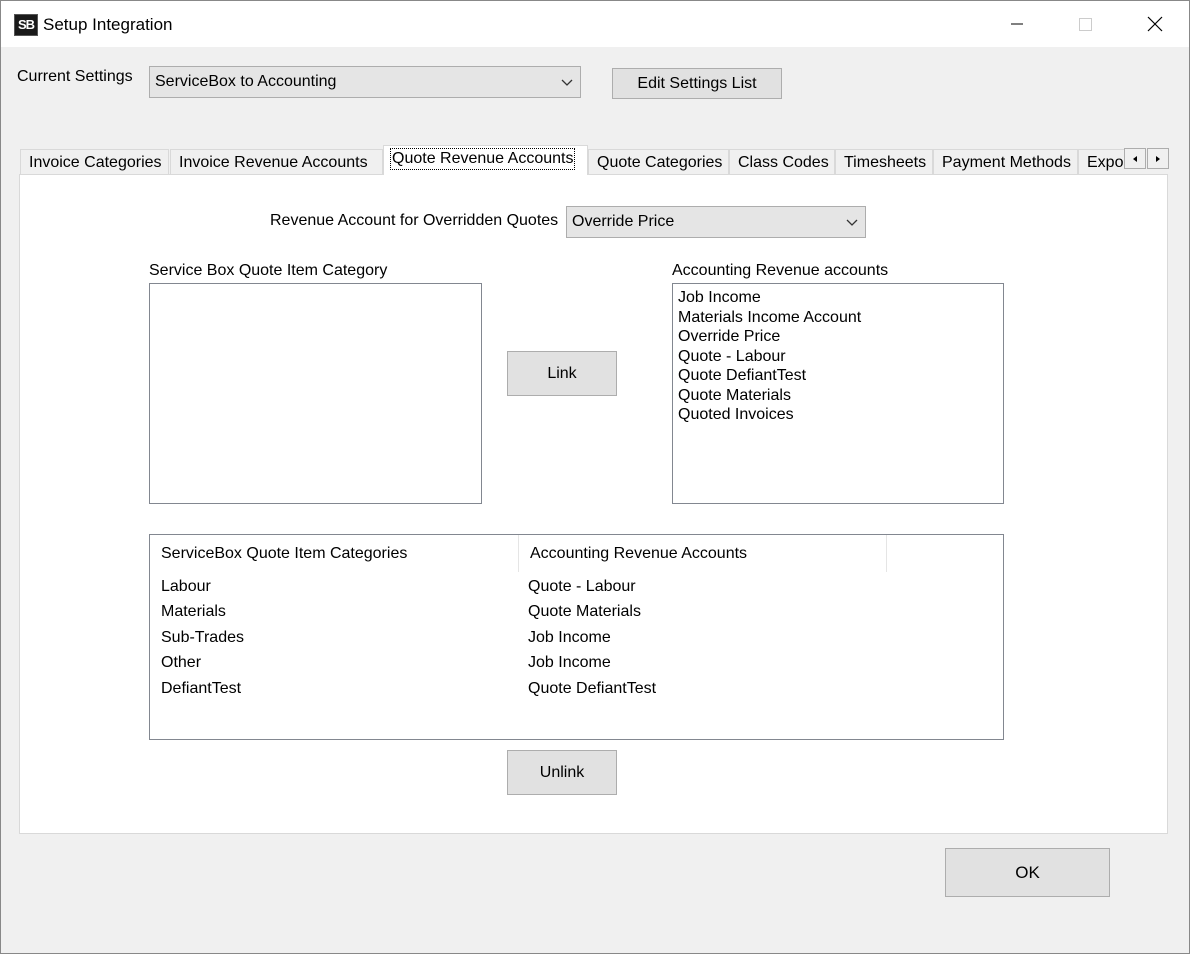  Describe the element at coordinates (193, 612) in the screenshot. I see `table-cell-category: Materials` at that location.